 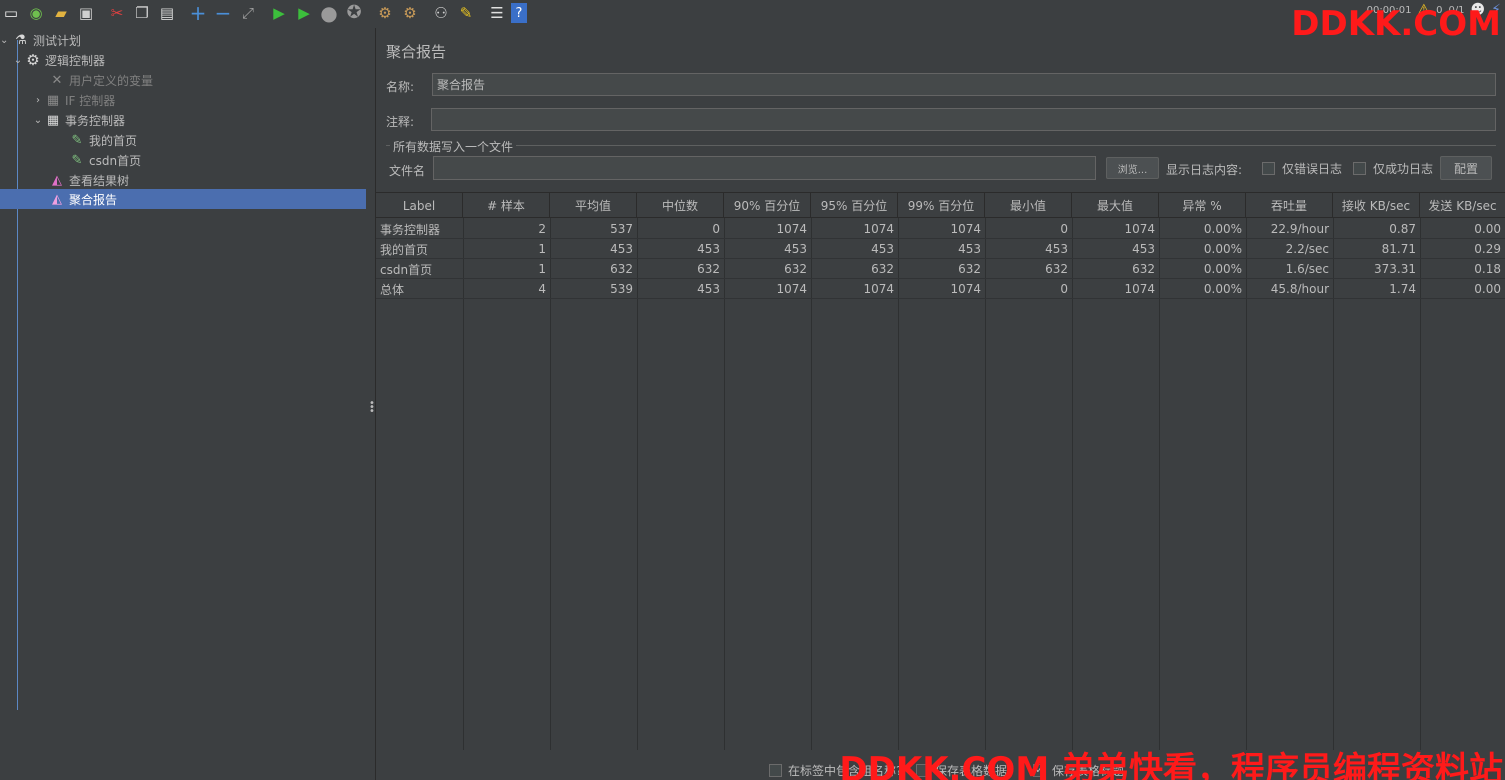 I want to click on column-header-median: 中位数, so click(x=680, y=205).